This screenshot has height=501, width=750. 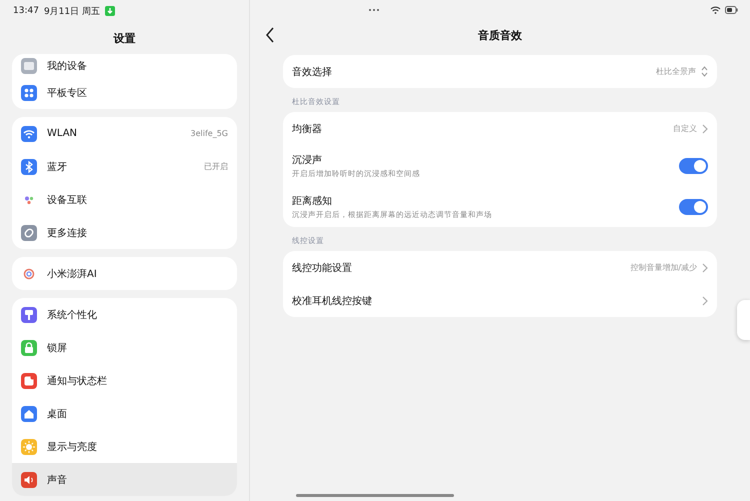 I want to click on sidebar-item: 通知与状态栏, so click(x=124, y=380).